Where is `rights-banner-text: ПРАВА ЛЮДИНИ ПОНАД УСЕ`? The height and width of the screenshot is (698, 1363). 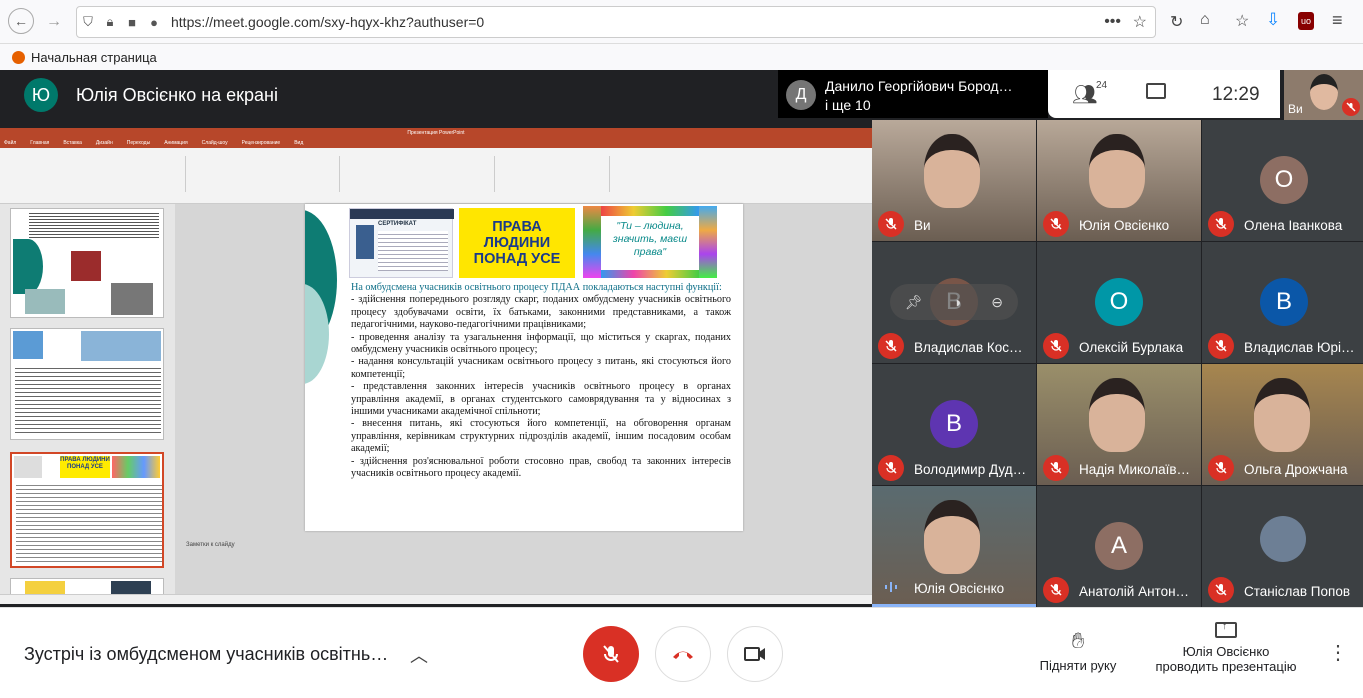
rights-banner-text: ПРАВА ЛЮДИНИ ПОНАД УСЕ is located at coordinates (517, 243).